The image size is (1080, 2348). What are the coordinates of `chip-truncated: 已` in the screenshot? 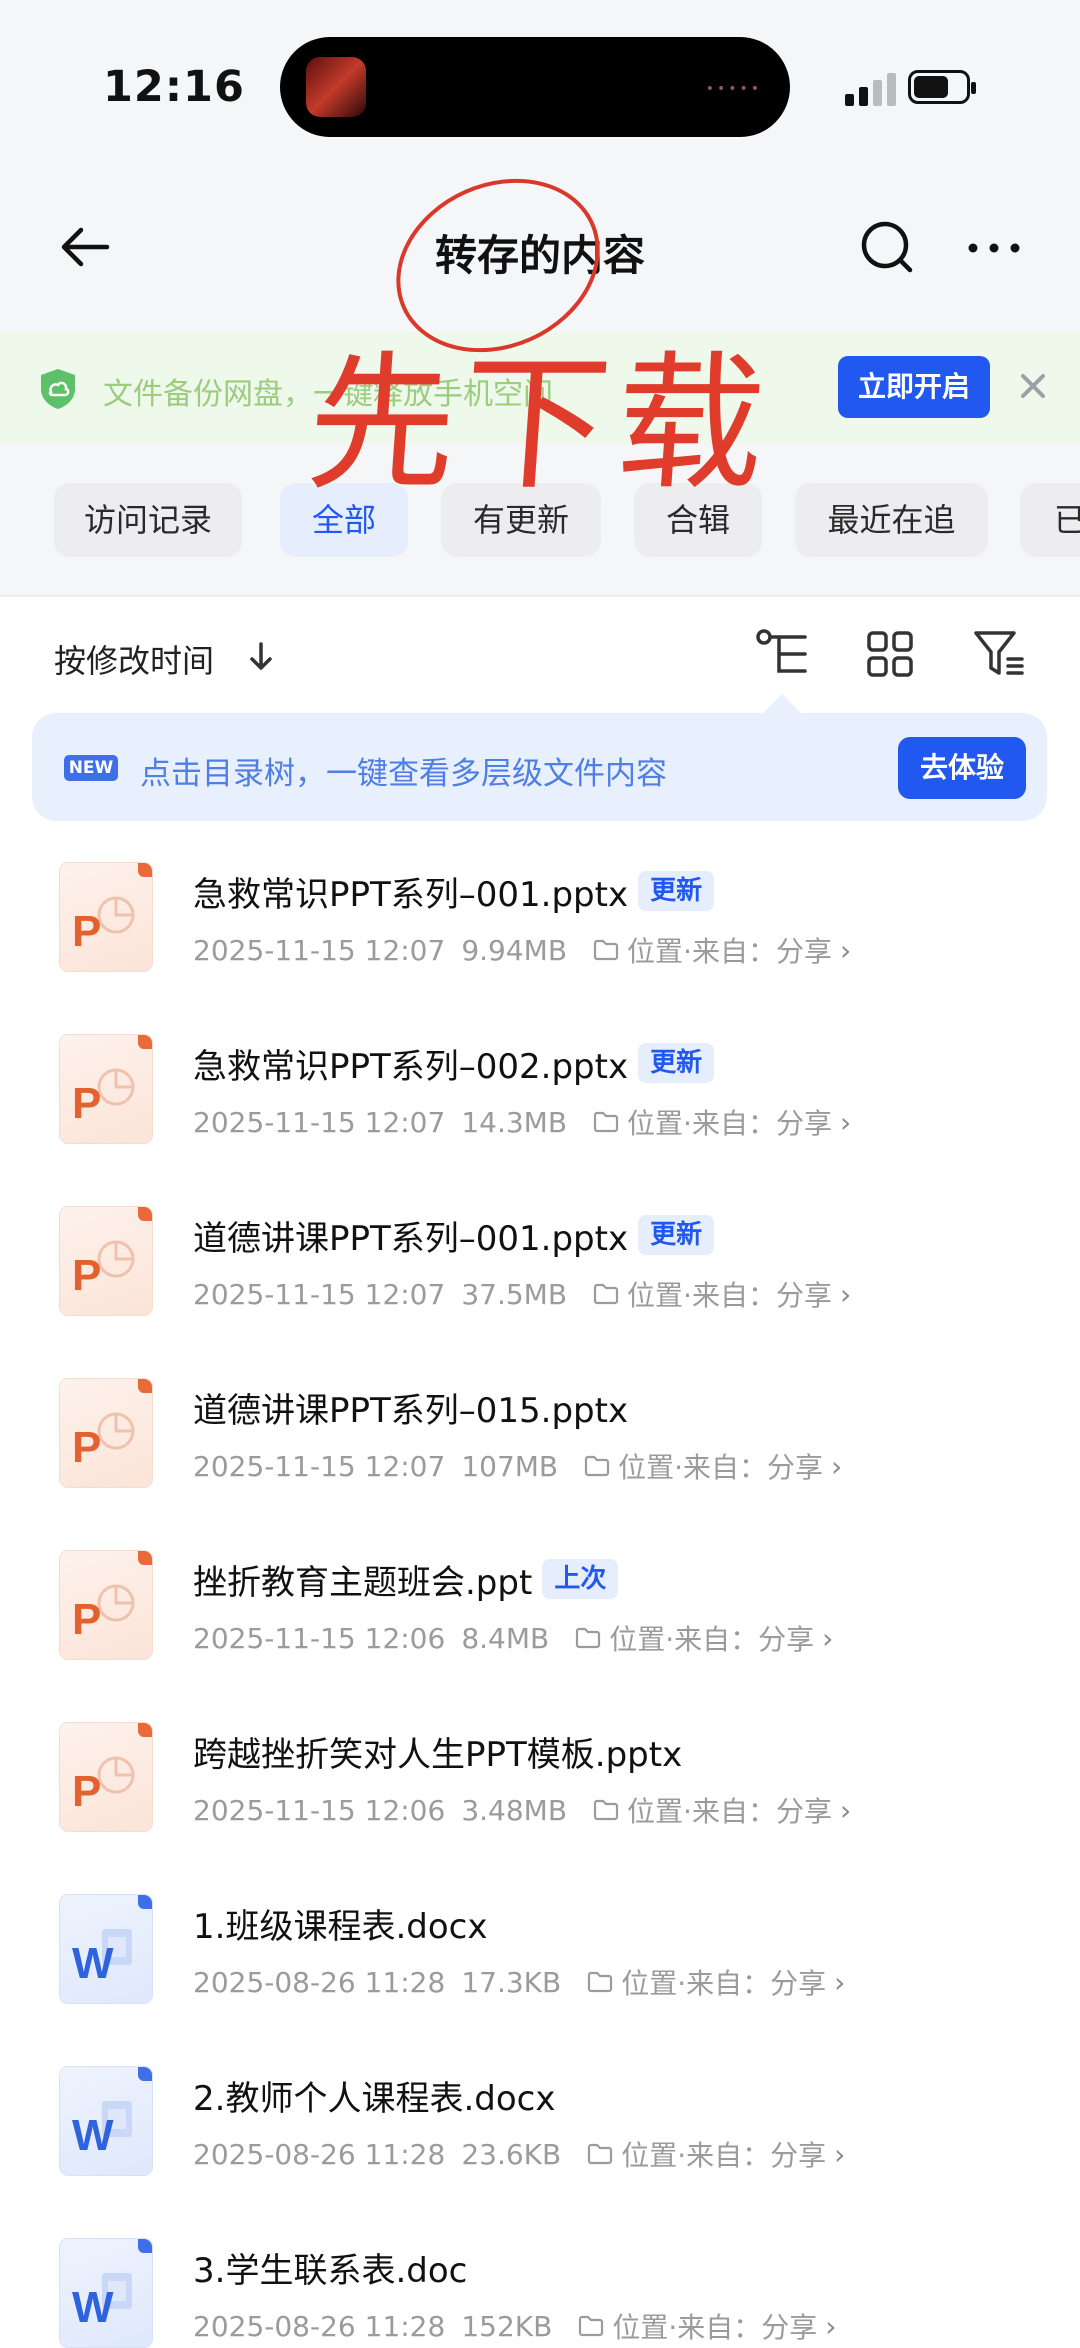 It's located at (1050, 520).